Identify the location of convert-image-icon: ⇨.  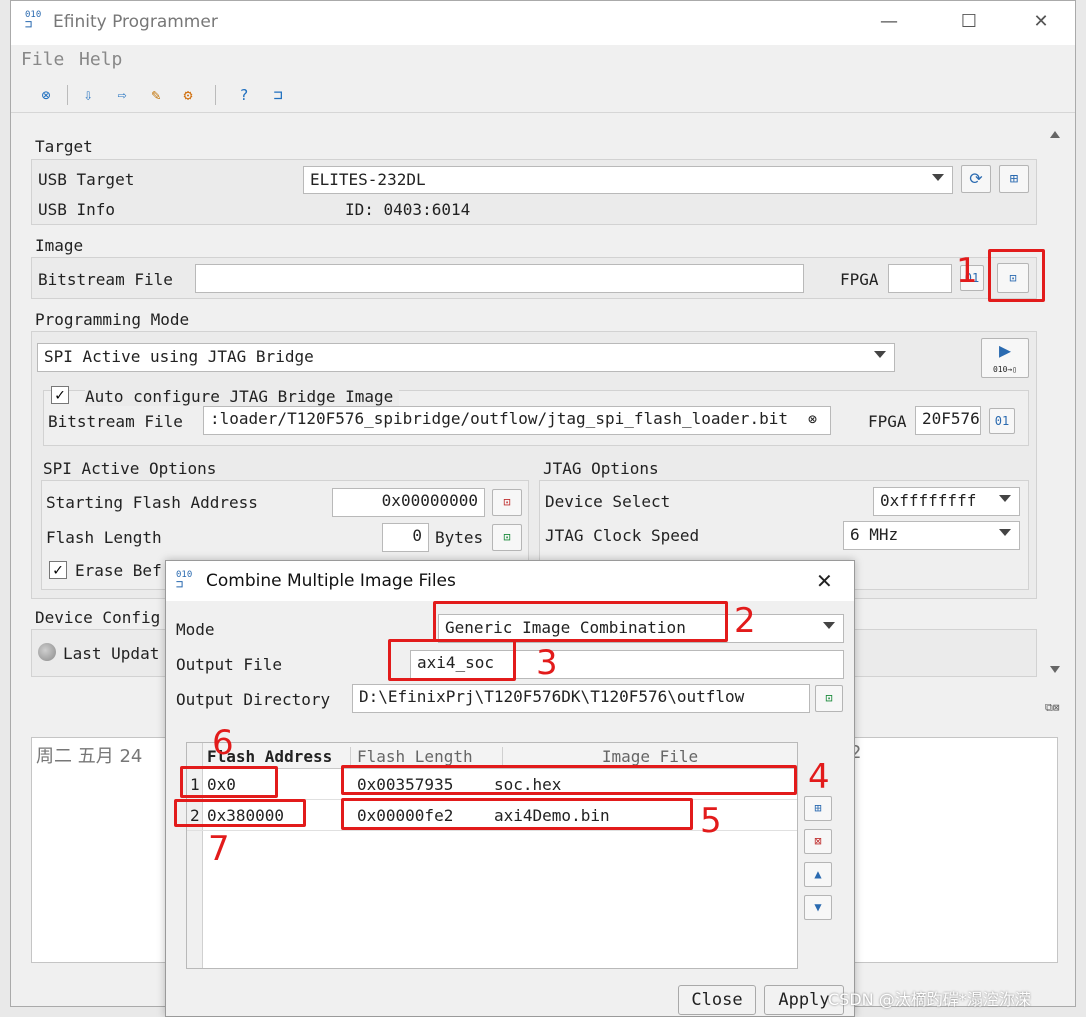
(122, 95).